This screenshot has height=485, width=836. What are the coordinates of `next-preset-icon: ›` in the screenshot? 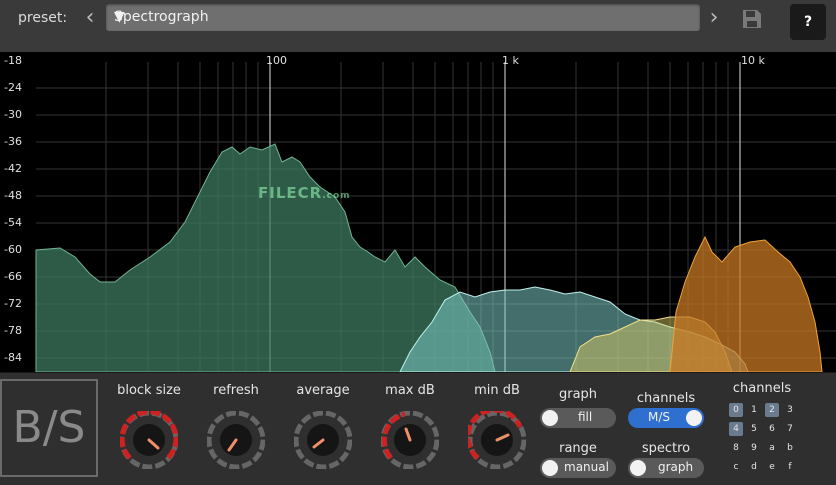 It's located at (714, 18).